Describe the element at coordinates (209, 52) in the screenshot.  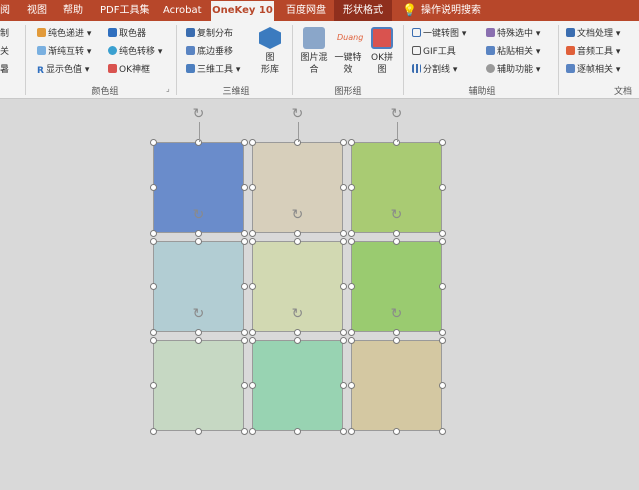
I see `bottom-align-button: 底边垂移` at that location.